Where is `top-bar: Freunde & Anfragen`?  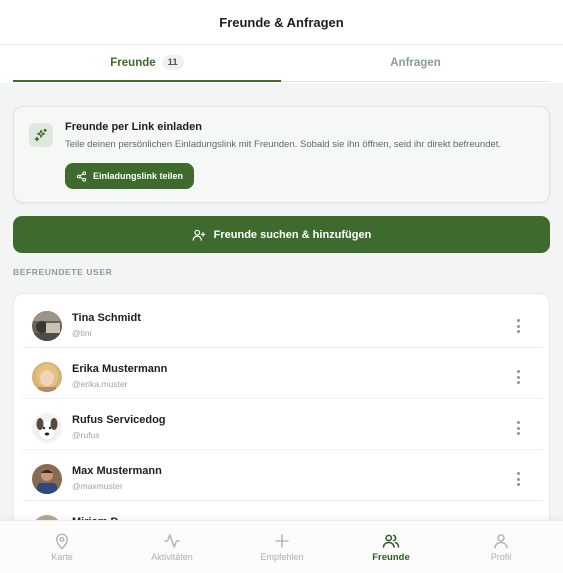 top-bar: Freunde & Anfragen is located at coordinates (281, 22).